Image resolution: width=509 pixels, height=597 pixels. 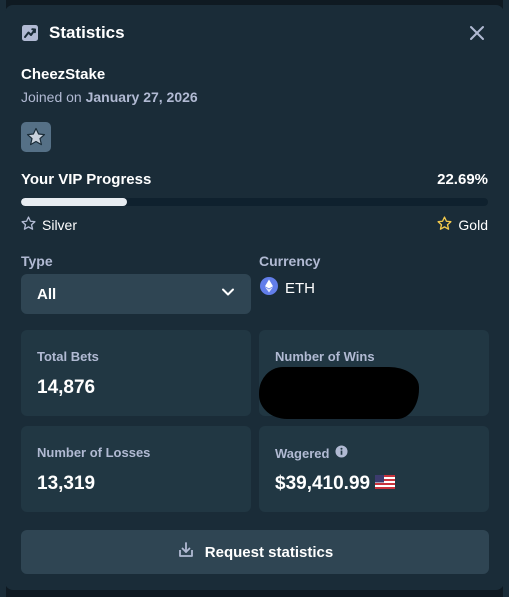 What do you see at coordinates (186, 552) in the screenshot?
I see `download-icon` at bounding box center [186, 552].